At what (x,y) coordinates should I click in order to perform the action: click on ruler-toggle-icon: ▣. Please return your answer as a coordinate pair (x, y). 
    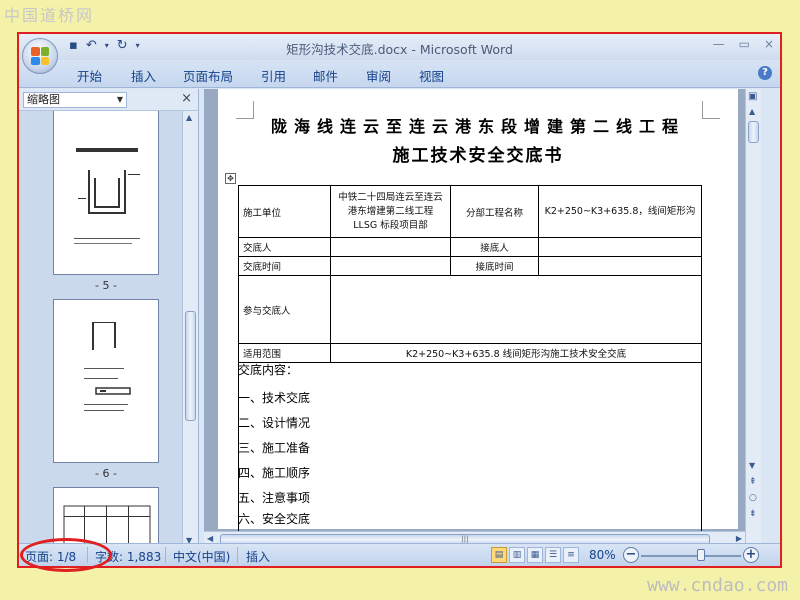
    Looking at the image, I should click on (752, 96).